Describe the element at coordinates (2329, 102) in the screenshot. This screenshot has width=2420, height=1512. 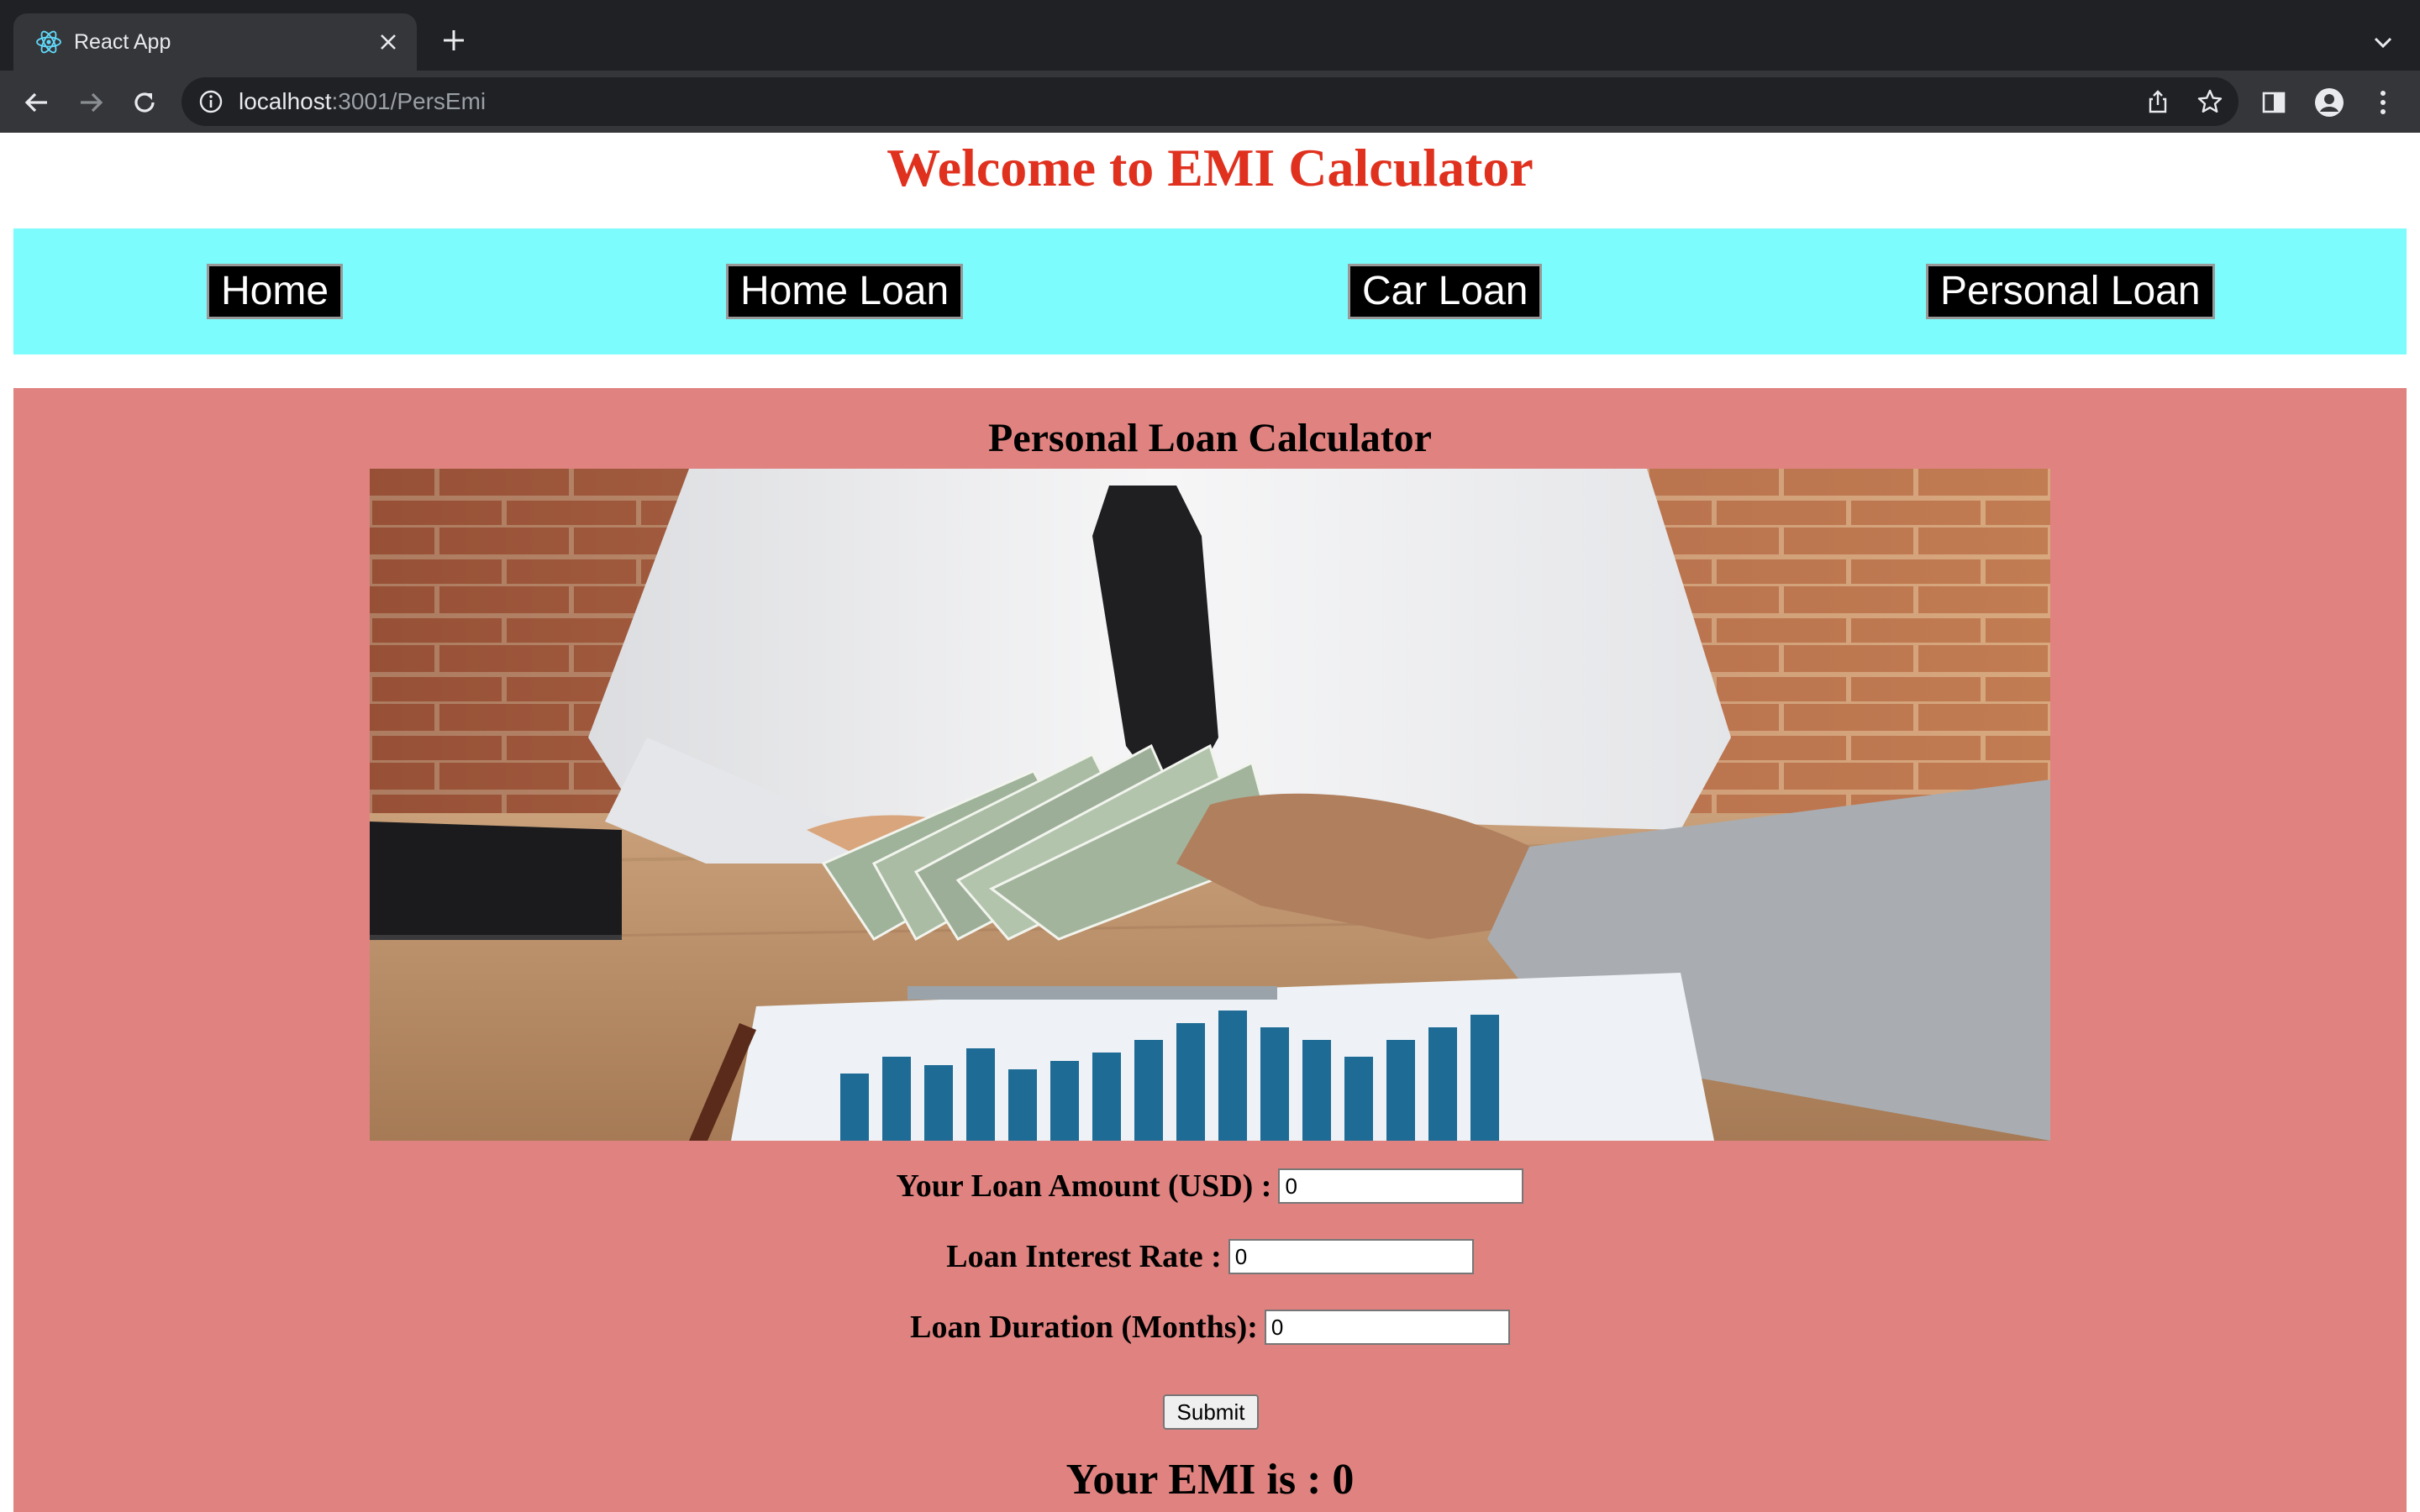
I see `profile-icon` at that location.